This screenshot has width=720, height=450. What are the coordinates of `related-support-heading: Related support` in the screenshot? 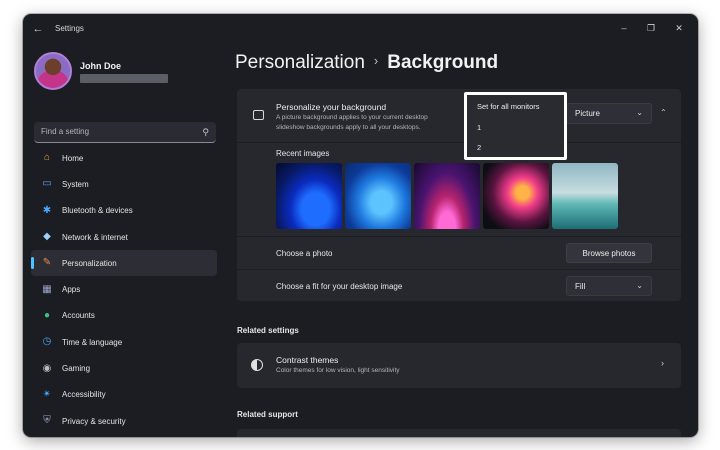 It's located at (267, 414).